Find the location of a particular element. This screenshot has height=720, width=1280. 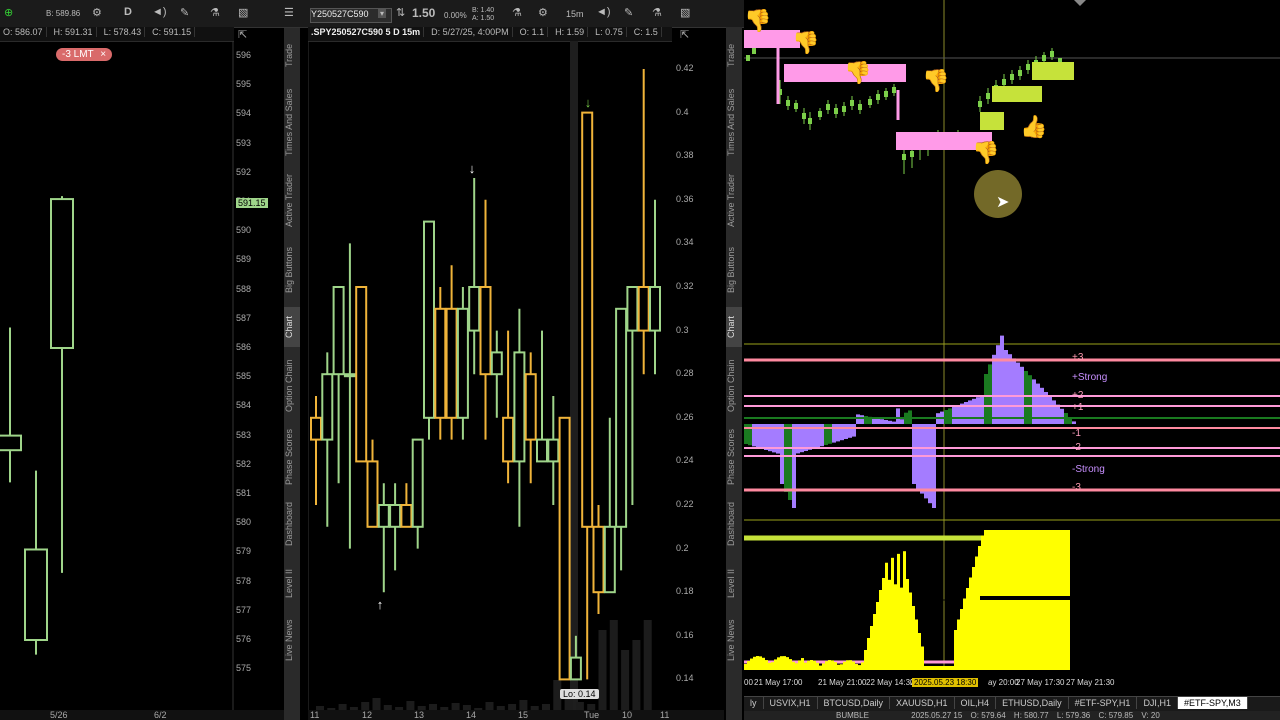

price-tick: 594 is located at coordinates (244, 113).